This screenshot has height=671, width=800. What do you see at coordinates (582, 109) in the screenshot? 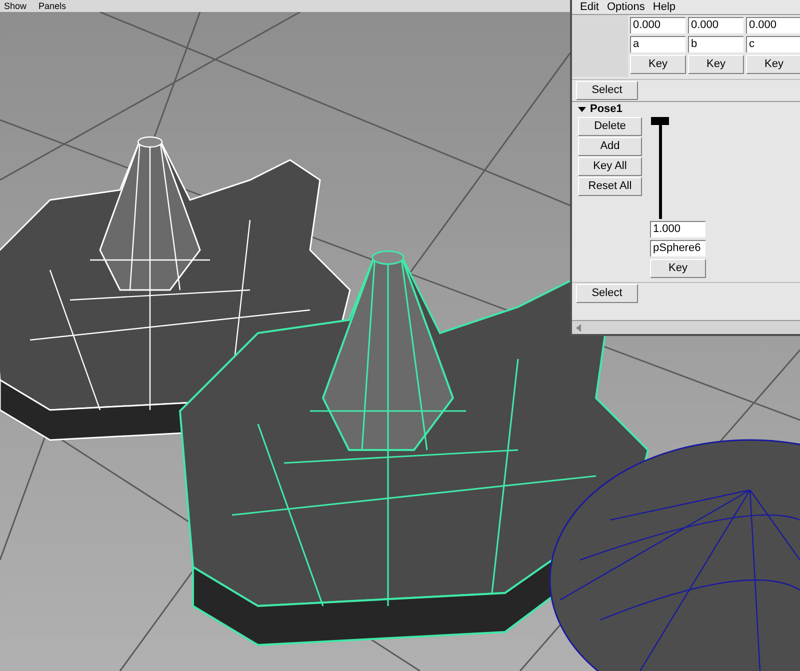
I see `expand-arrow-icon` at bounding box center [582, 109].